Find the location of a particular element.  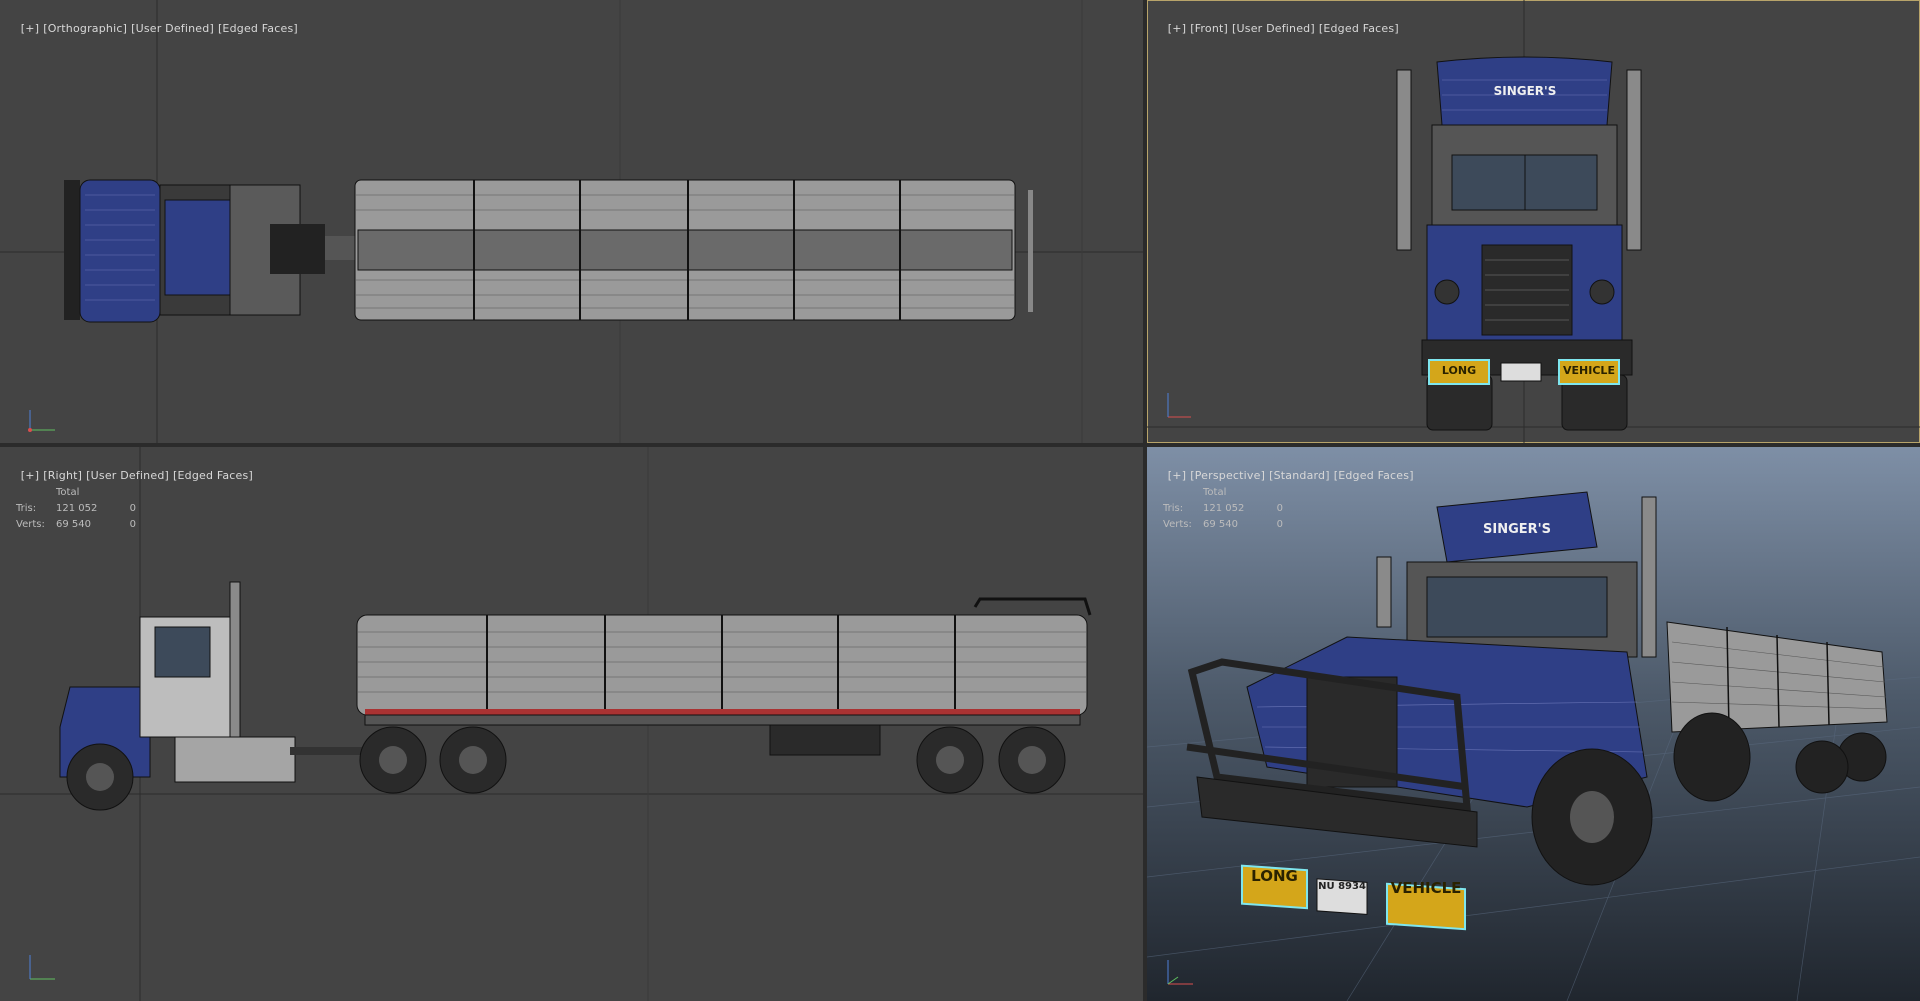

viewport-label-front: [+] [Front] [User Defined] [Edged Faces] is located at coordinates (1278, 28).